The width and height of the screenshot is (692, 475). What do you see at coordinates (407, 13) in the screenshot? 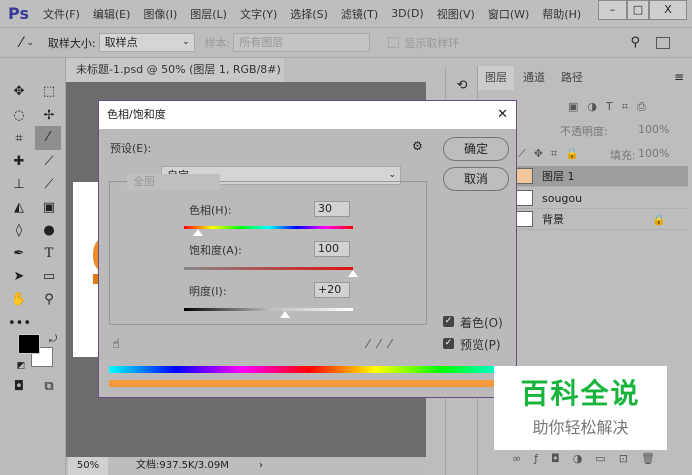
I see `menu-3d: 3D(D)` at bounding box center [407, 13].